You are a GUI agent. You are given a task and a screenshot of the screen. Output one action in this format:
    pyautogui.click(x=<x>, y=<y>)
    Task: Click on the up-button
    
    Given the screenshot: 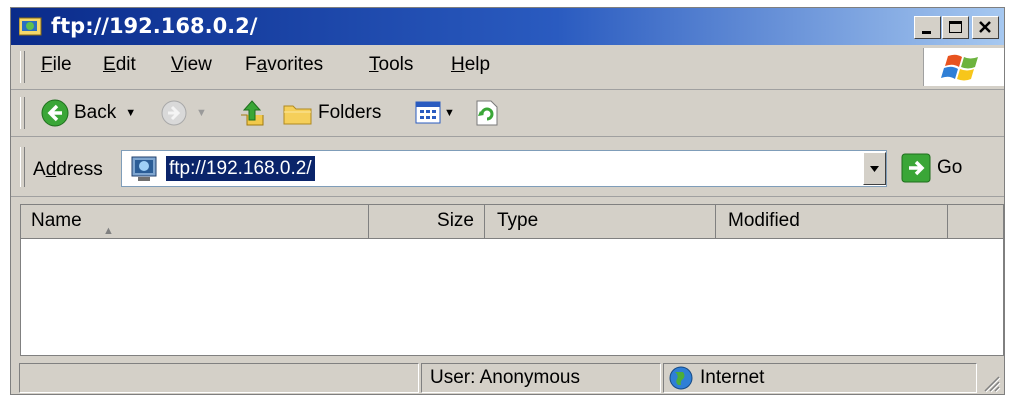 What is the action you would take?
    pyautogui.click(x=252, y=113)
    